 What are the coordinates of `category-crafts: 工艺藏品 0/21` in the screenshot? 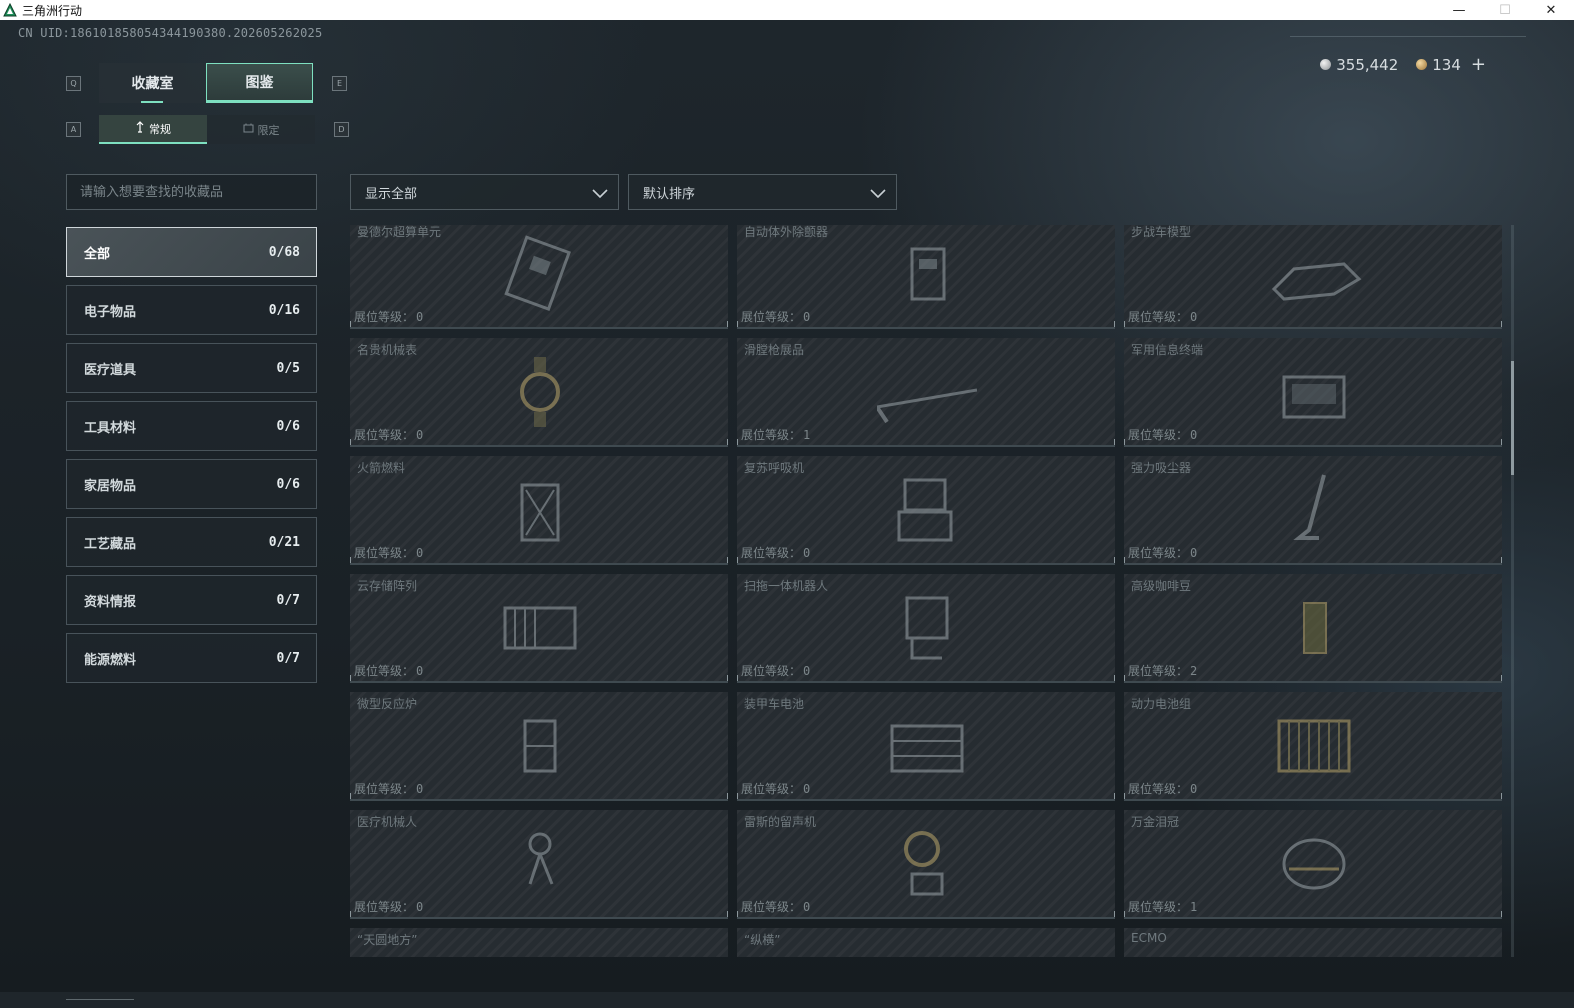 It's located at (191, 542).